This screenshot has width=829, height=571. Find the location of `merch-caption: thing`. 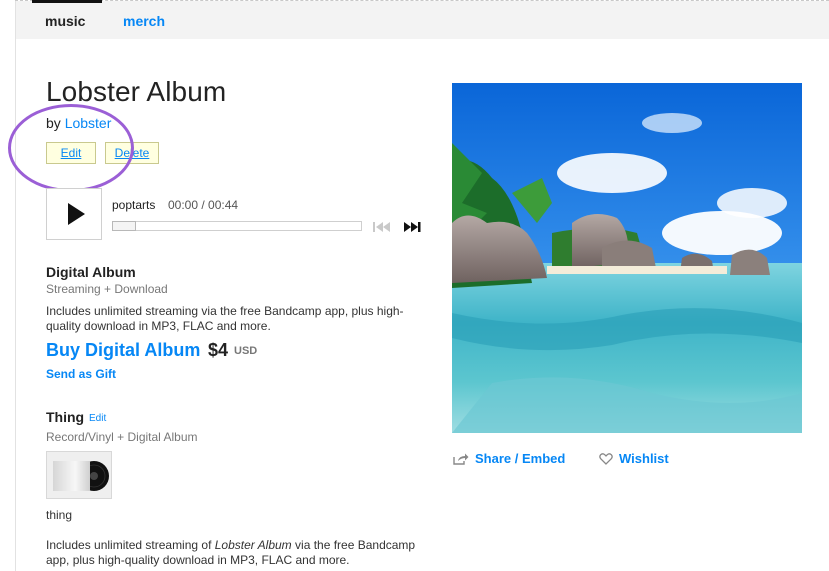

merch-caption: thing is located at coordinates (59, 515).